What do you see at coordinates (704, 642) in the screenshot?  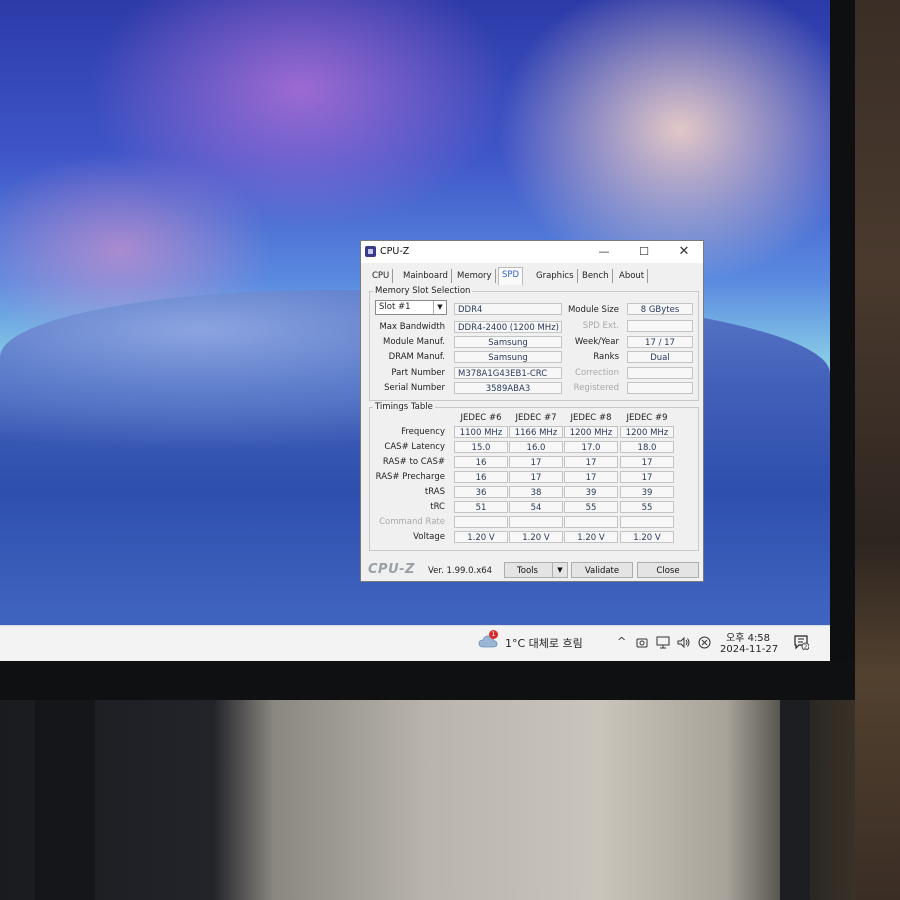 I see `ime-icon` at bounding box center [704, 642].